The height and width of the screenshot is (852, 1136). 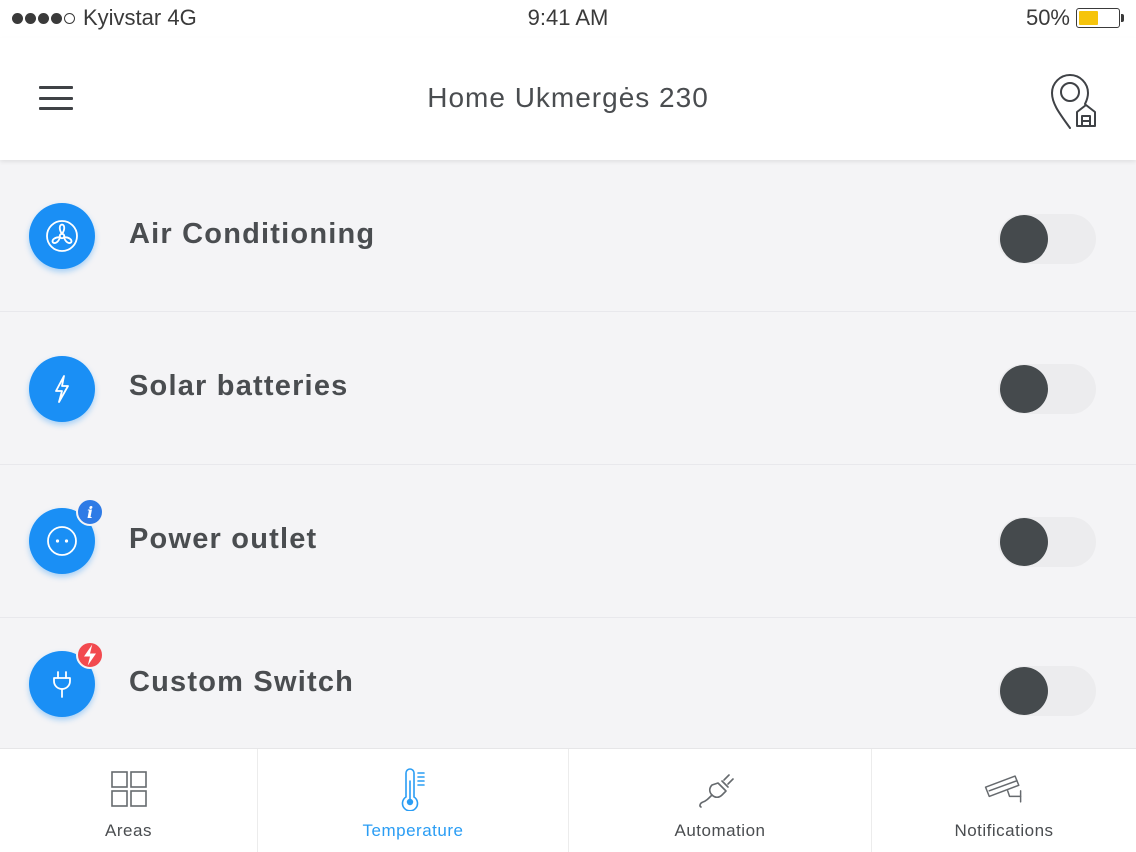 What do you see at coordinates (1074, 18) in the screenshot?
I see `status-right: 50%` at bounding box center [1074, 18].